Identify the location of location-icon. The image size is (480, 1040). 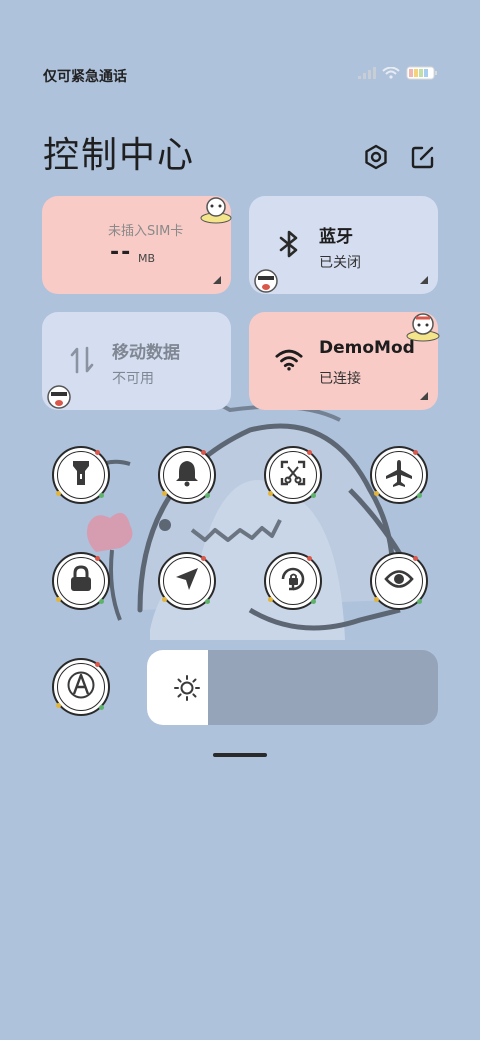
(187, 581).